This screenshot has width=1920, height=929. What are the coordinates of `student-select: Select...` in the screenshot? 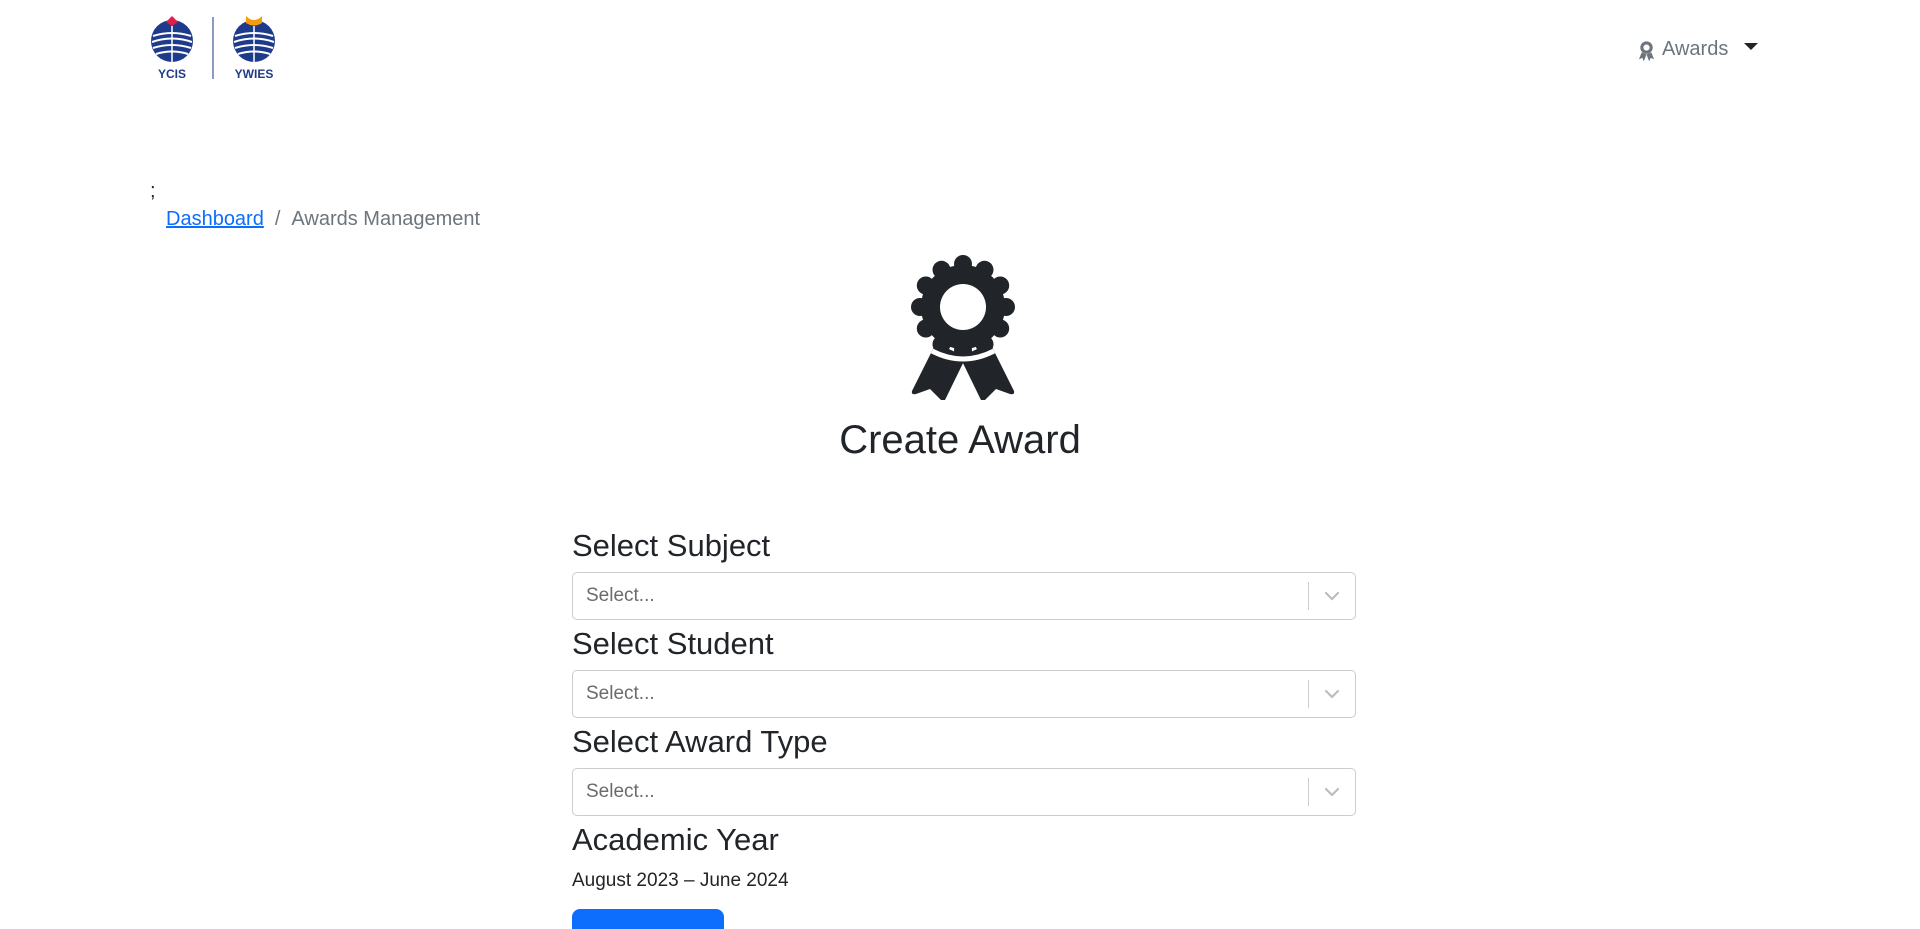 It's located at (964, 694).